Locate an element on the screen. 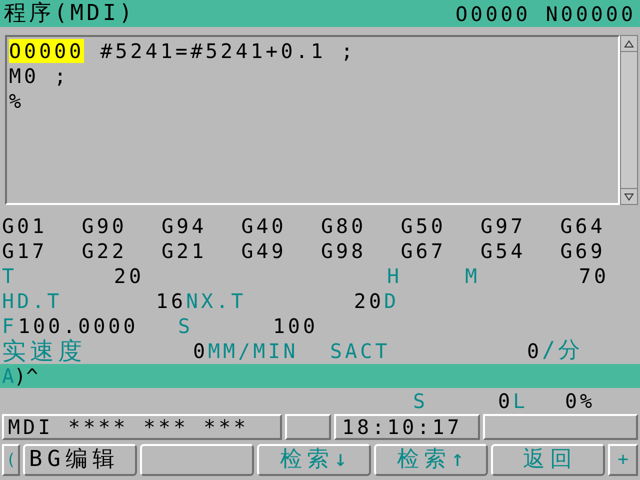 The width and height of the screenshot is (640, 480). screen-title: 程序(MDI) is located at coordinates (70, 13).